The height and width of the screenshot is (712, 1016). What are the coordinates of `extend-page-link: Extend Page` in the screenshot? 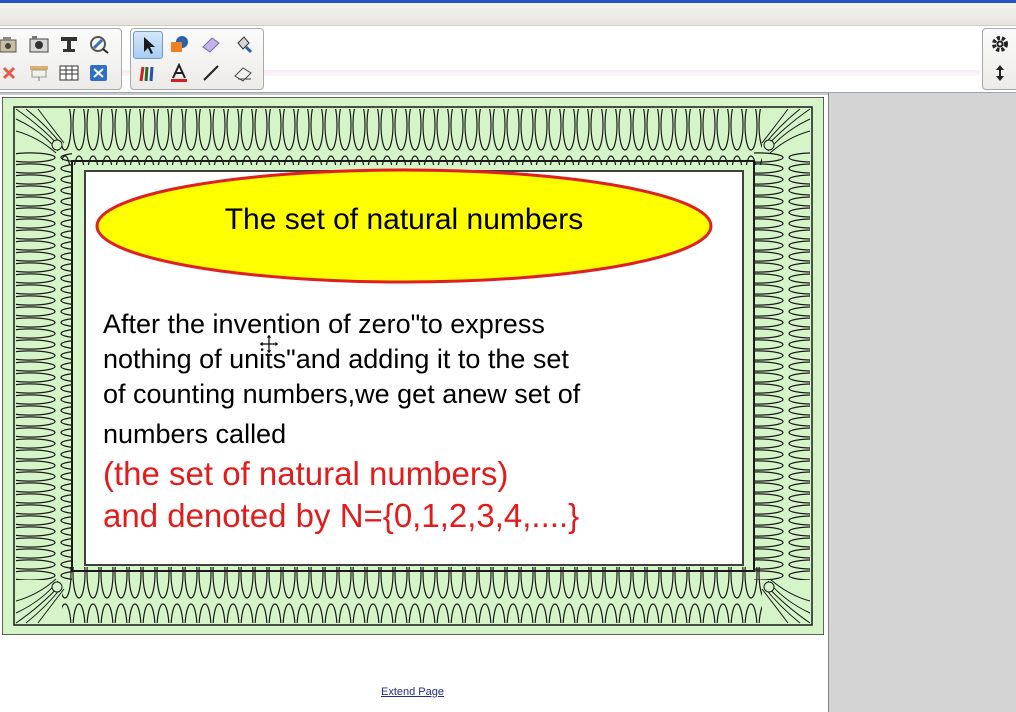 It's located at (412, 692).